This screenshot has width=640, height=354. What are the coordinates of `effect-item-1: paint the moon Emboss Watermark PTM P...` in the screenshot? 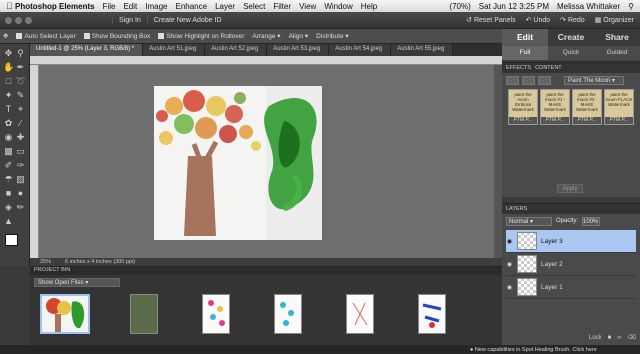 It's located at (523, 107).